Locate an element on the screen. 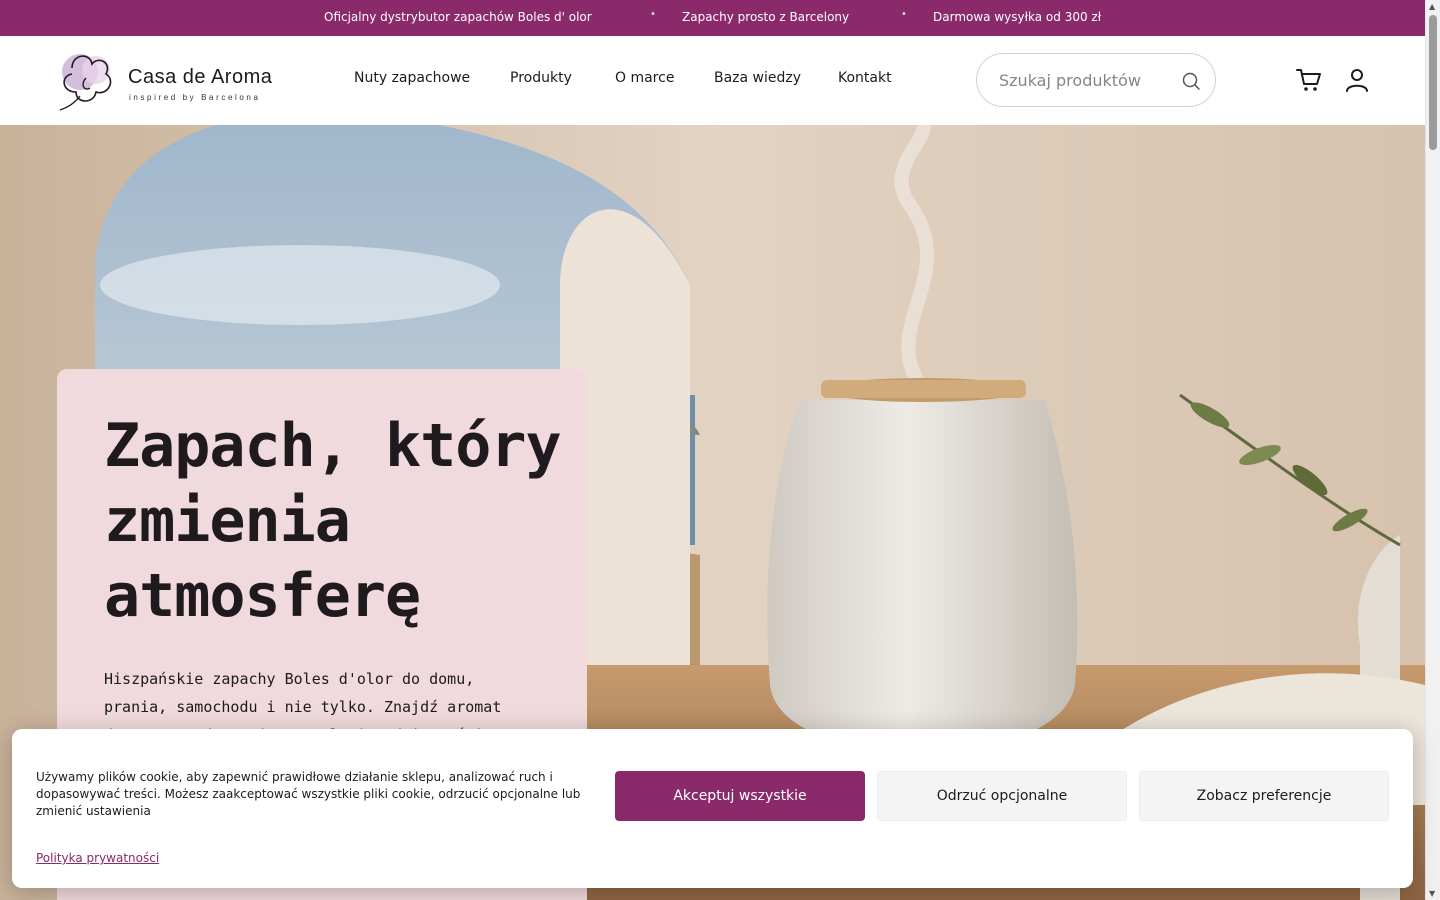  nav-item-o-marce: O marce is located at coordinates (644, 78).